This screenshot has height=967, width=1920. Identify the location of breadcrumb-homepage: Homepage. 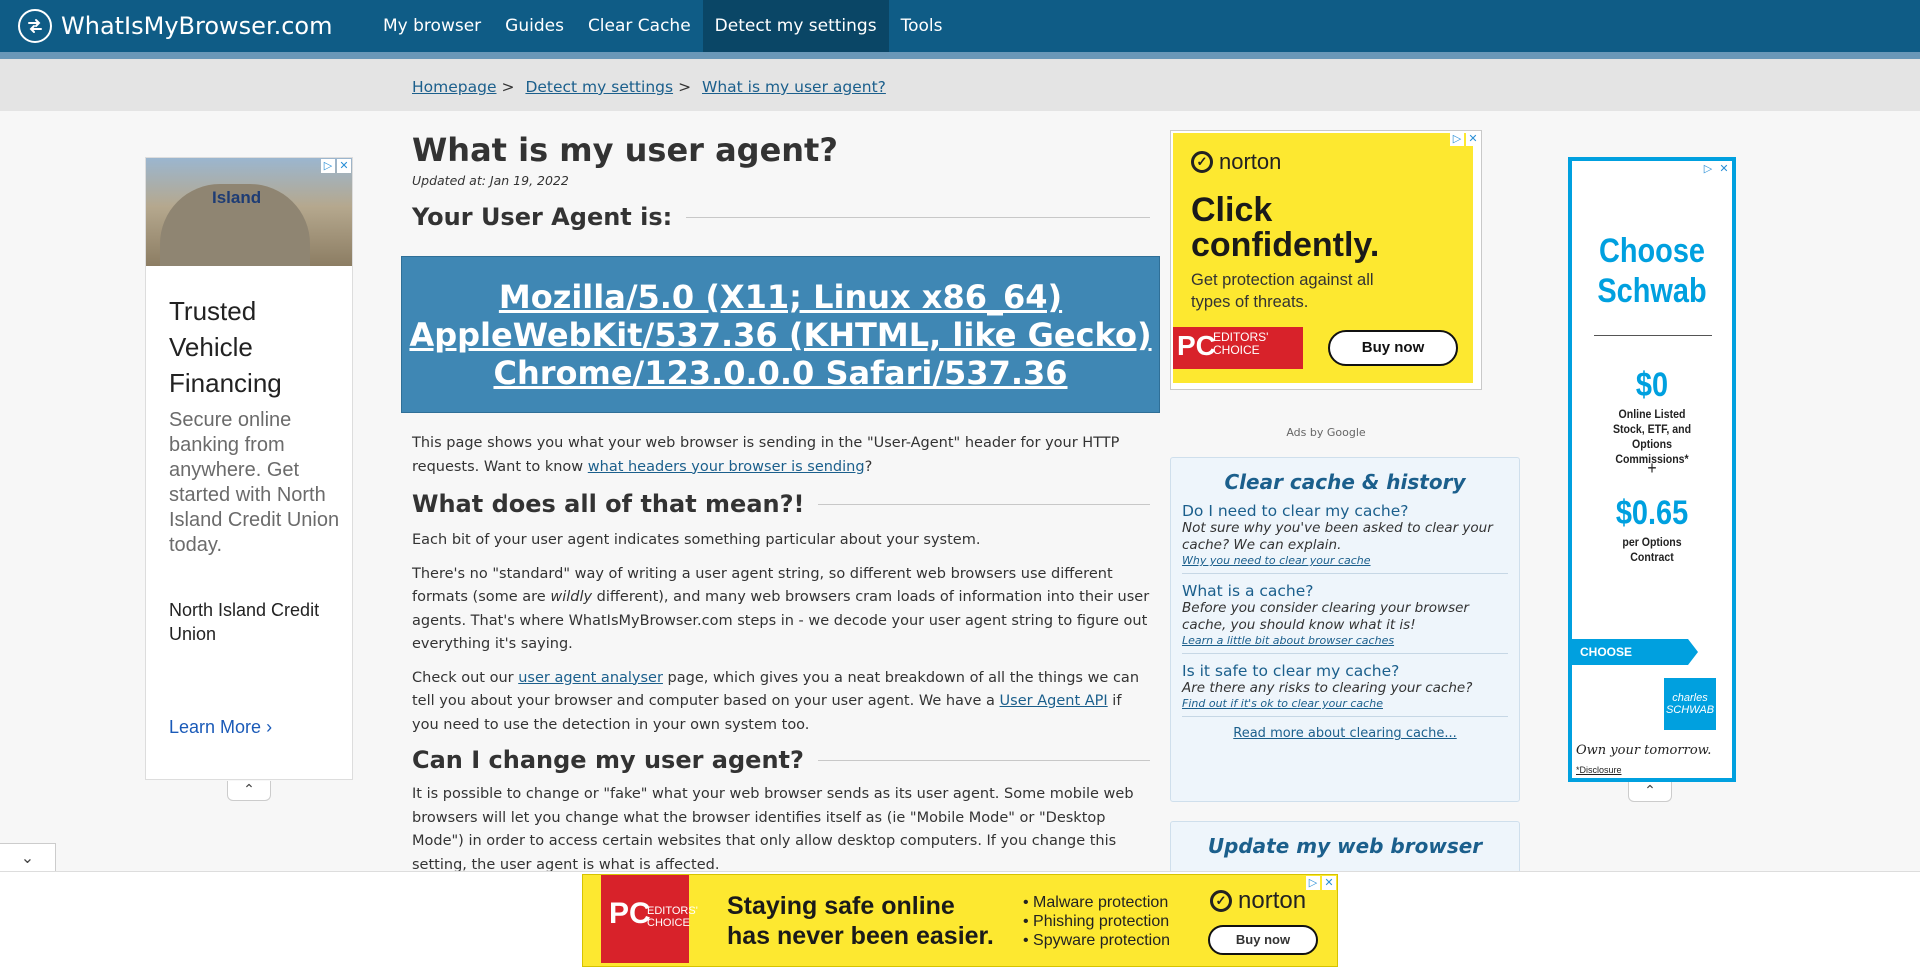
(454, 87).